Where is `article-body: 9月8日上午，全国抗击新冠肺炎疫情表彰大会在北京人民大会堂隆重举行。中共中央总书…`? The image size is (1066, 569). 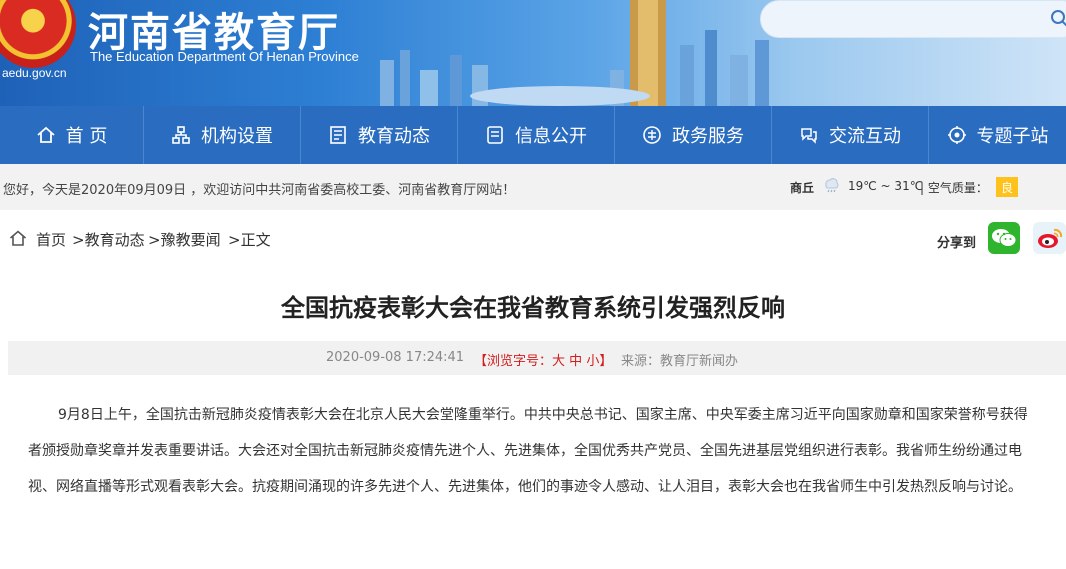 article-body: 9月8日上午，全国抗击新冠肺炎疫情表彰大会在北京人民大会堂隆重举行。中共中央总书… is located at coordinates (528, 451).